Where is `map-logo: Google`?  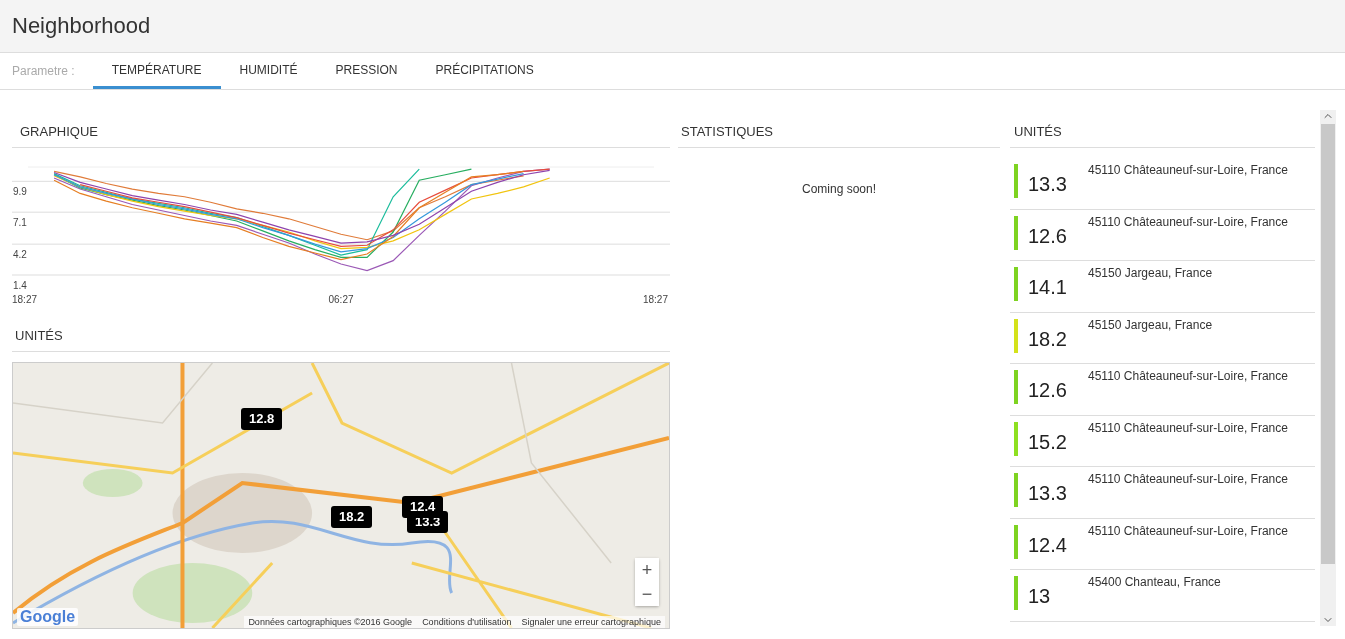 map-logo: Google is located at coordinates (48, 617).